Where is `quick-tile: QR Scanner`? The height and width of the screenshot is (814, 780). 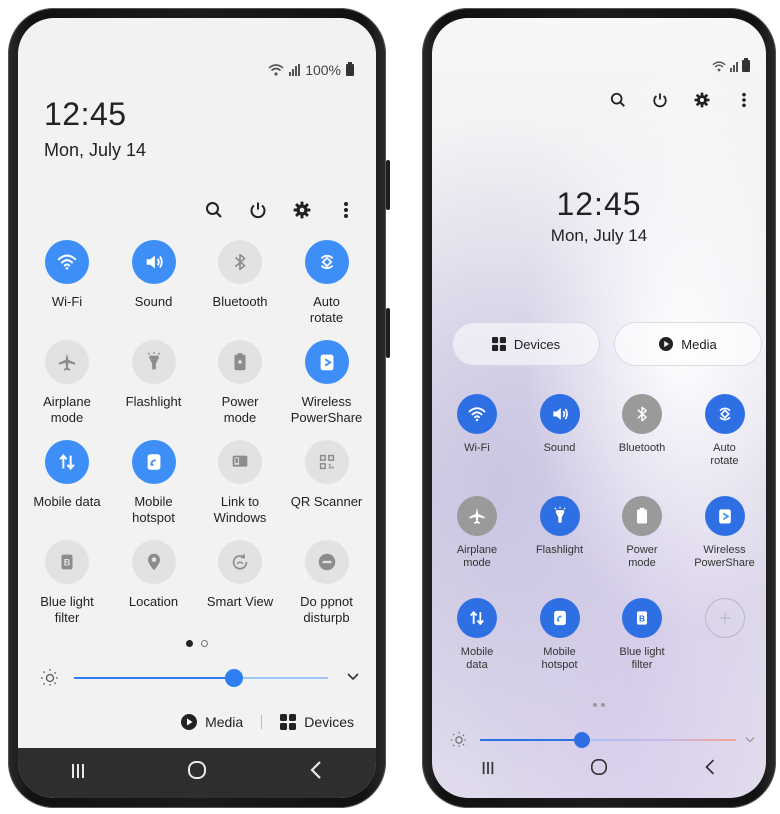
quick-tile: QR Scanner is located at coordinates (327, 475).